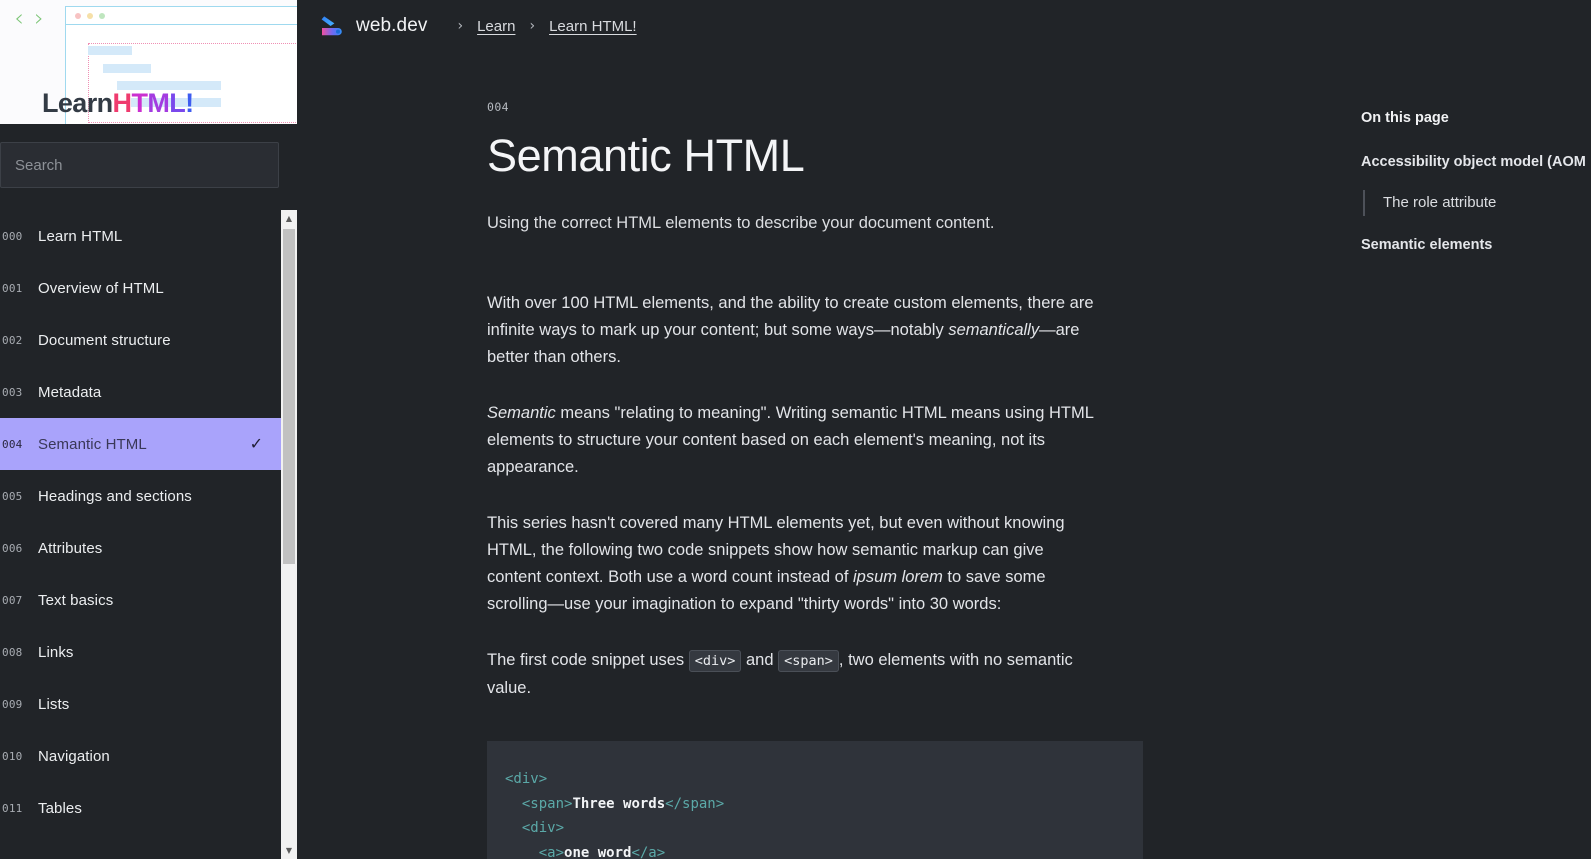 This screenshot has height=859, width=1591. I want to click on toc-link-semantic-elements: Semantic elements, so click(1476, 245).